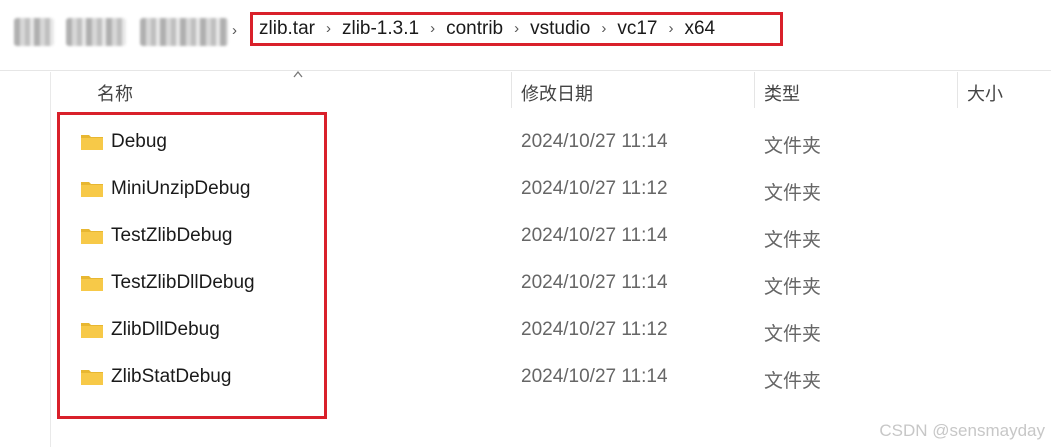  Describe the element at coordinates (115, 93) in the screenshot. I see `column-header-name: 名称` at that location.